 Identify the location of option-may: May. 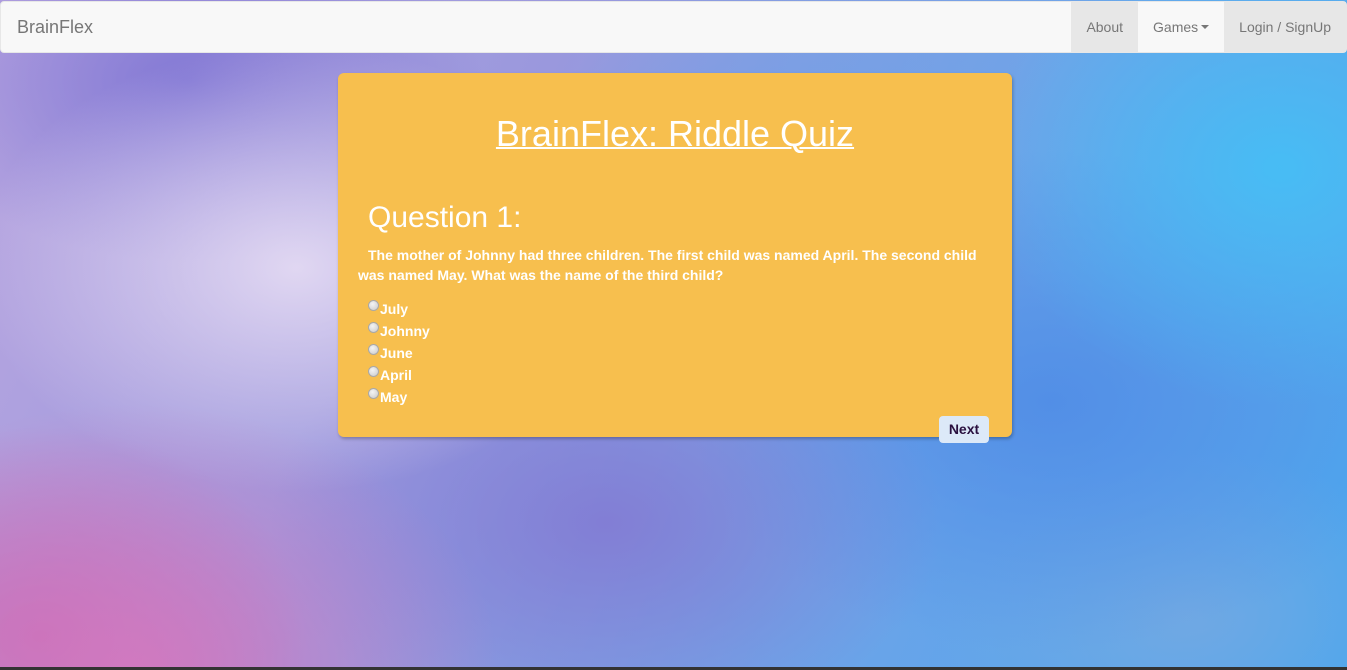
(399, 398).